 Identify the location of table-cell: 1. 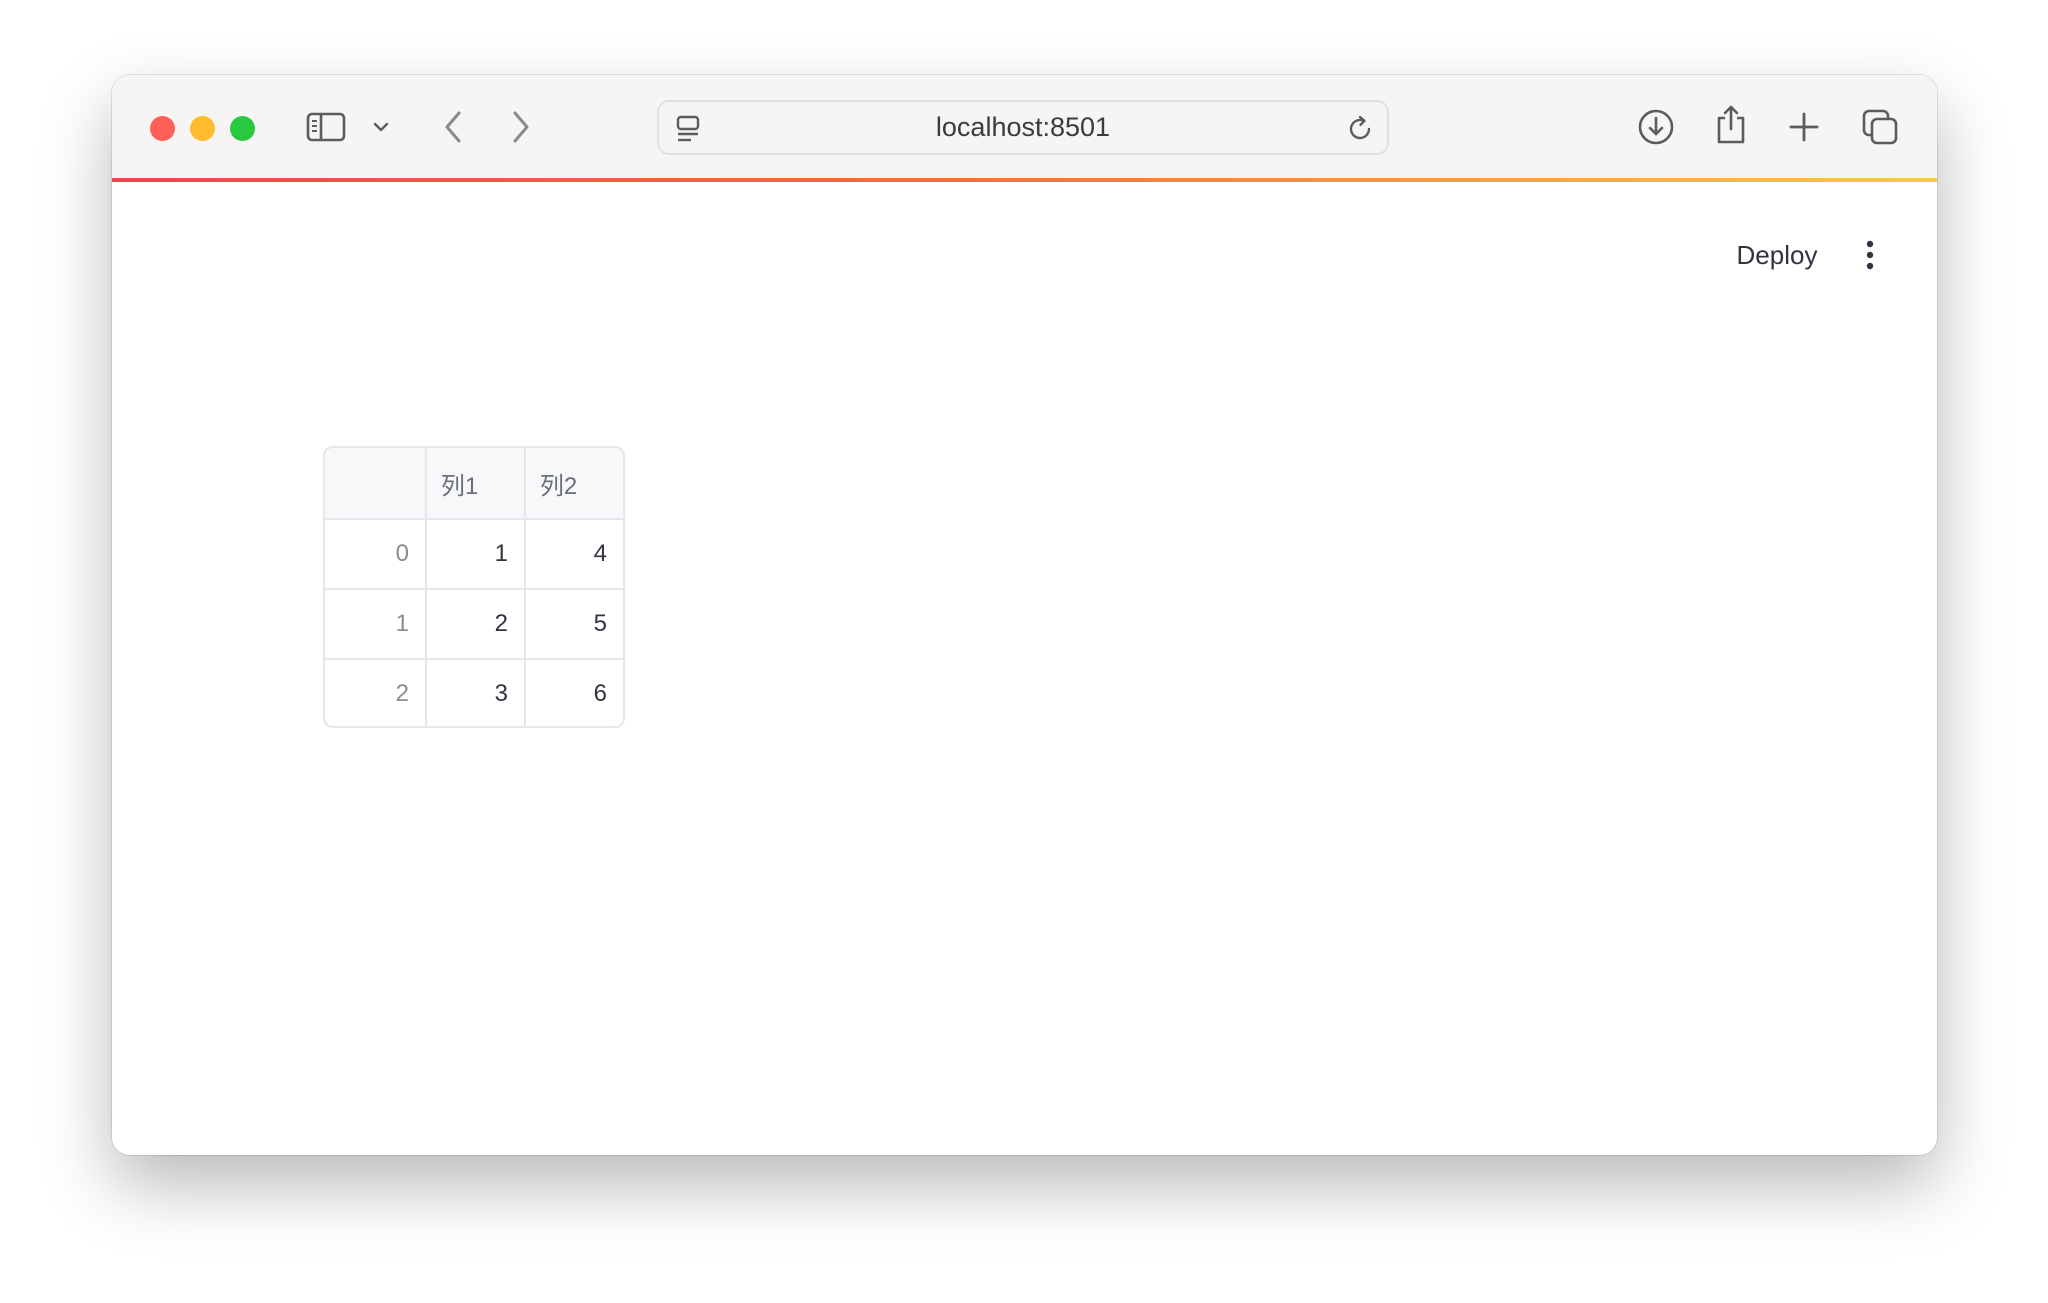
(474, 554).